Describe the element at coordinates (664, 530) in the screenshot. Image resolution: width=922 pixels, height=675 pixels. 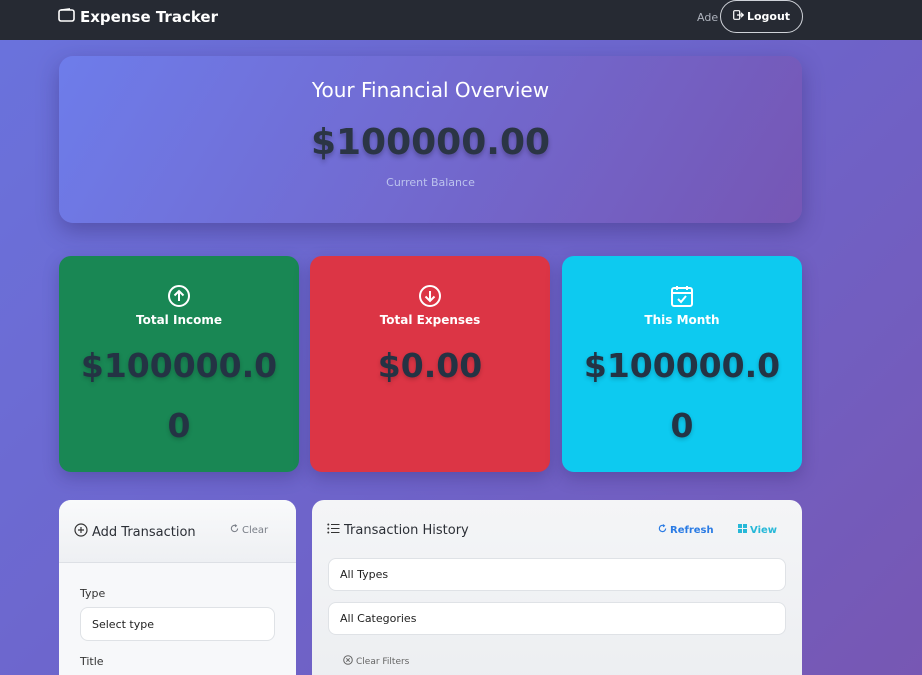
I see `refresh-icon` at that location.